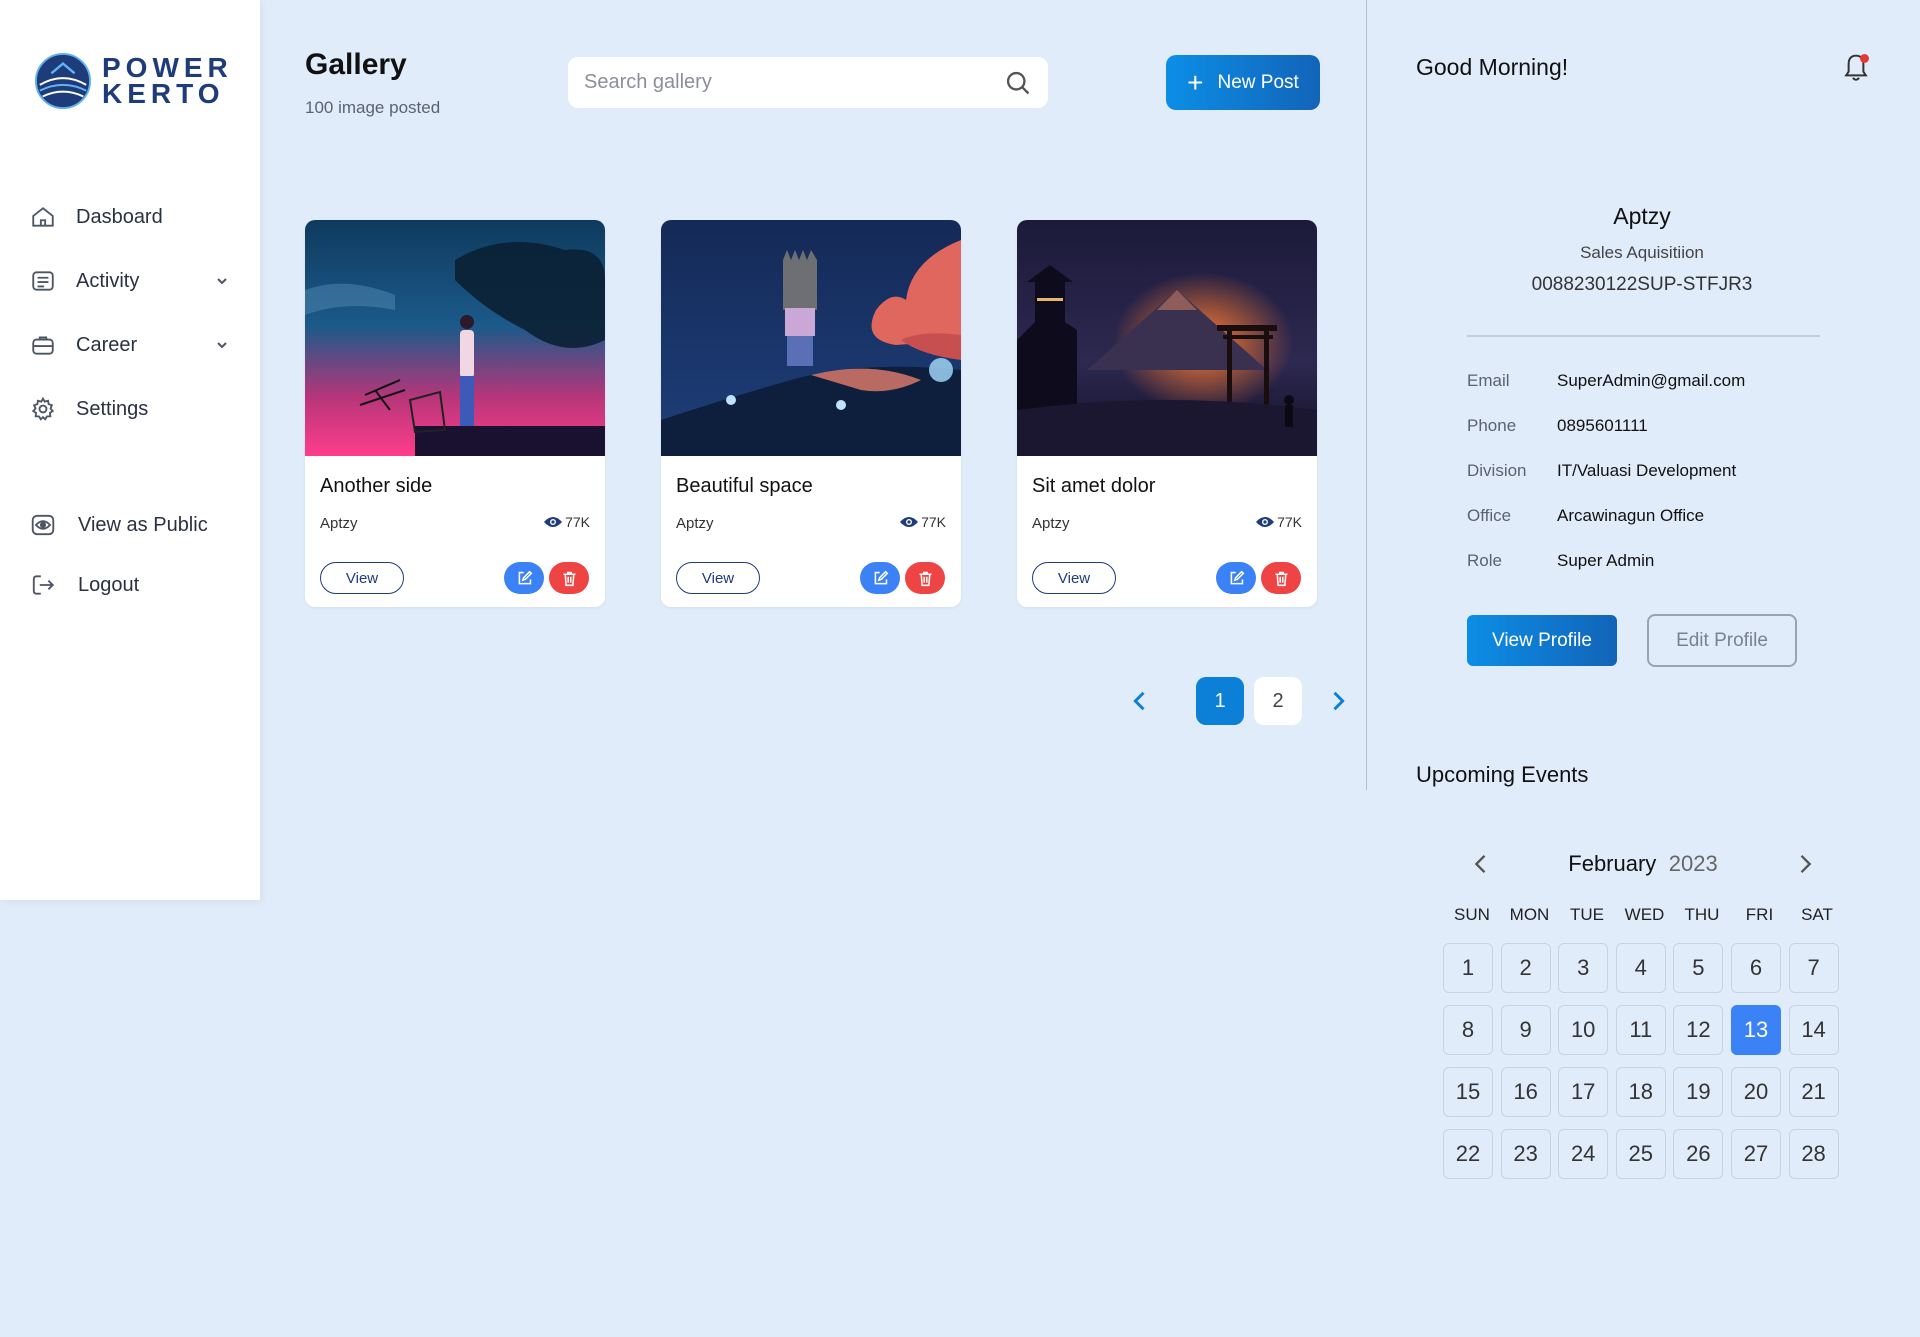 Image resolution: width=1920 pixels, height=1337 pixels. I want to click on info-label: Division, so click(1497, 470).